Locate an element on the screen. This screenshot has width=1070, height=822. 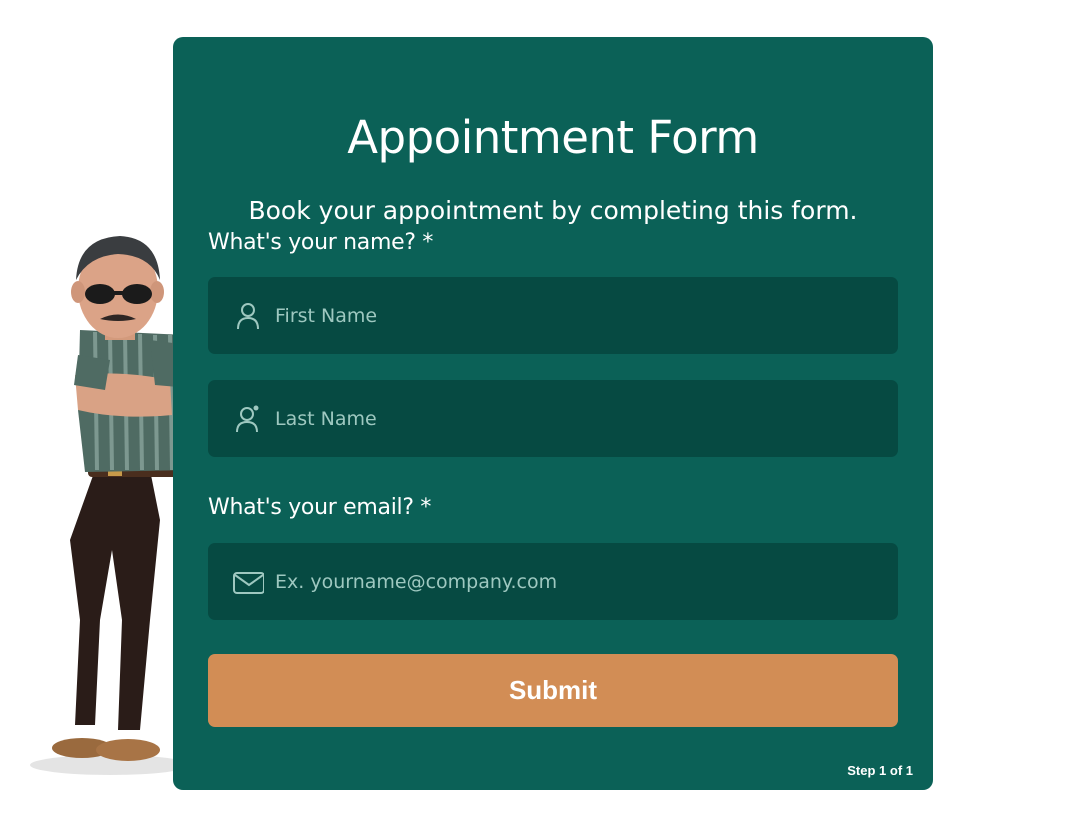
last-name-field is located at coordinates (553, 418).